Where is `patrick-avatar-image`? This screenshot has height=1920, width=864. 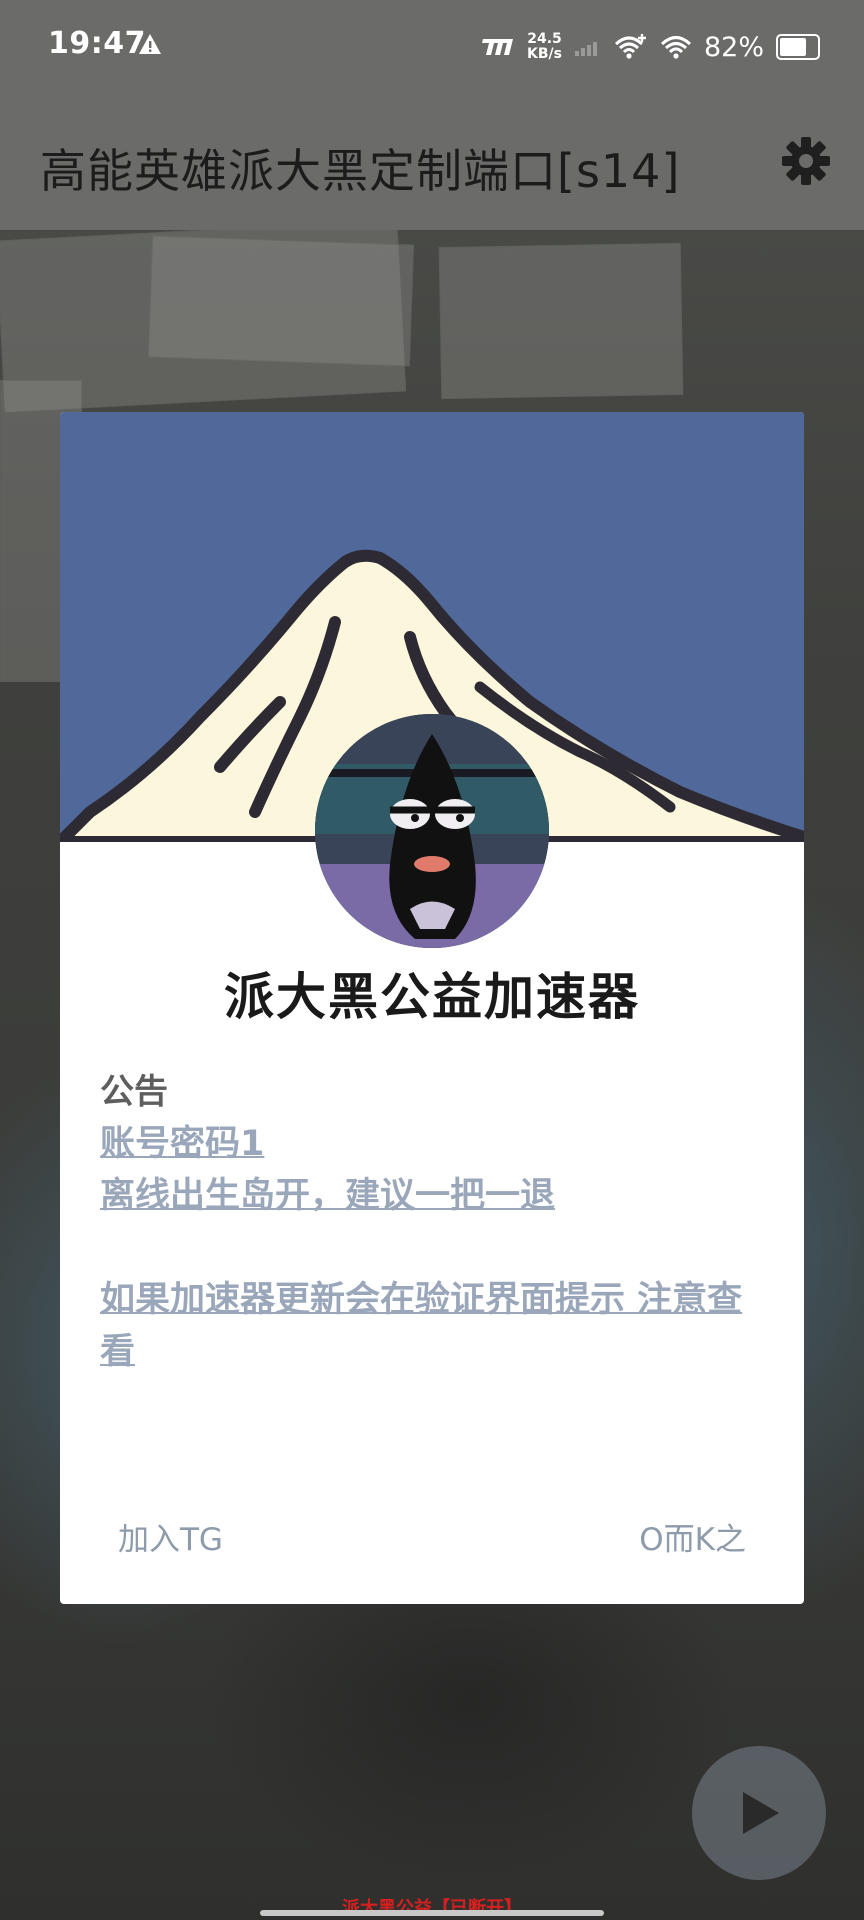
patrick-avatar-image is located at coordinates (432, 831).